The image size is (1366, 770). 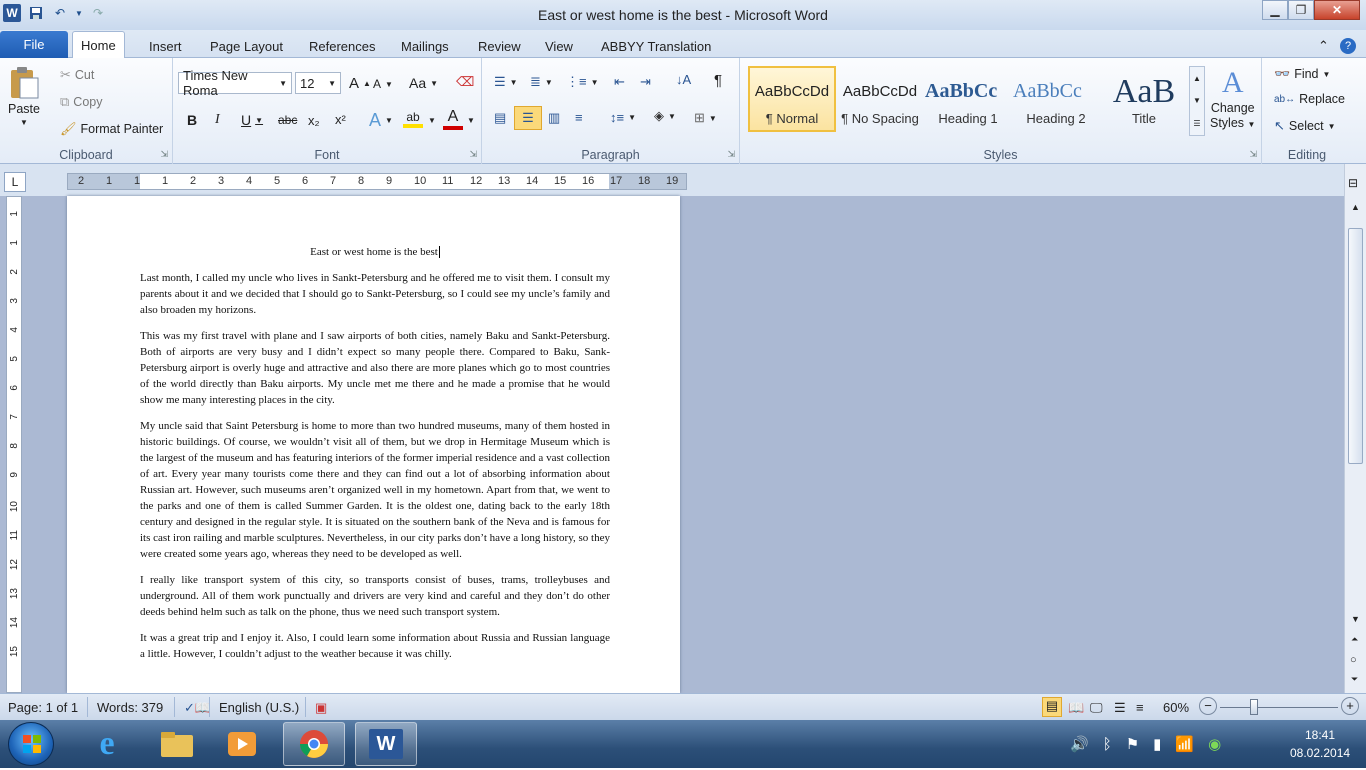 What do you see at coordinates (1323, 46) in the screenshot?
I see `minimize-ribbon-icon: ⌃` at bounding box center [1323, 46].